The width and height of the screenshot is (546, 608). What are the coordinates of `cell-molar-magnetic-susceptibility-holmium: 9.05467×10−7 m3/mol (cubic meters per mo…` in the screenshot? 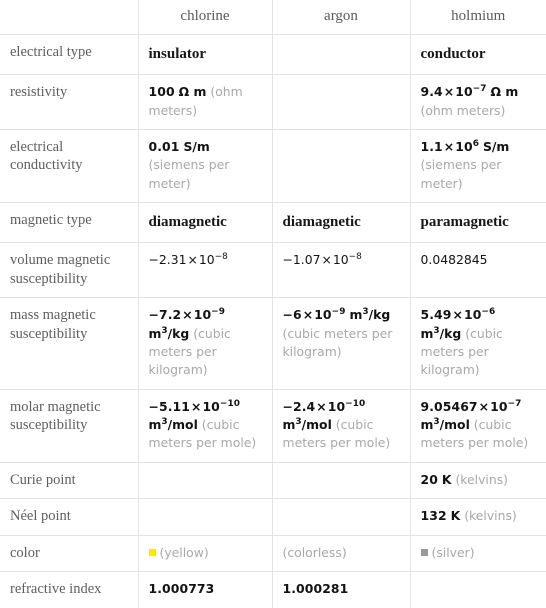 It's located at (477, 425).